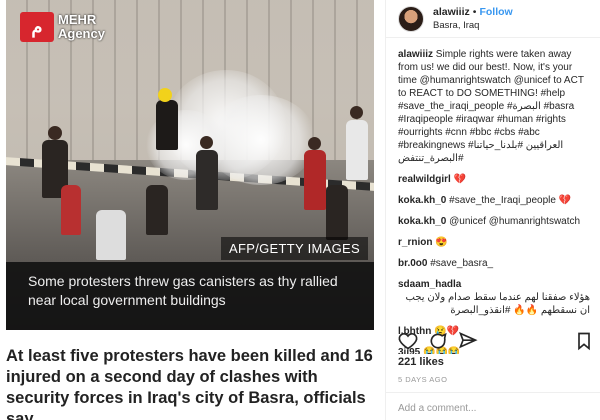 Image resolution: width=600 pixels, height=420 pixels. What do you see at coordinates (429, 284) in the screenshot?
I see `comment-username: sdaam_hadla` at bounding box center [429, 284].